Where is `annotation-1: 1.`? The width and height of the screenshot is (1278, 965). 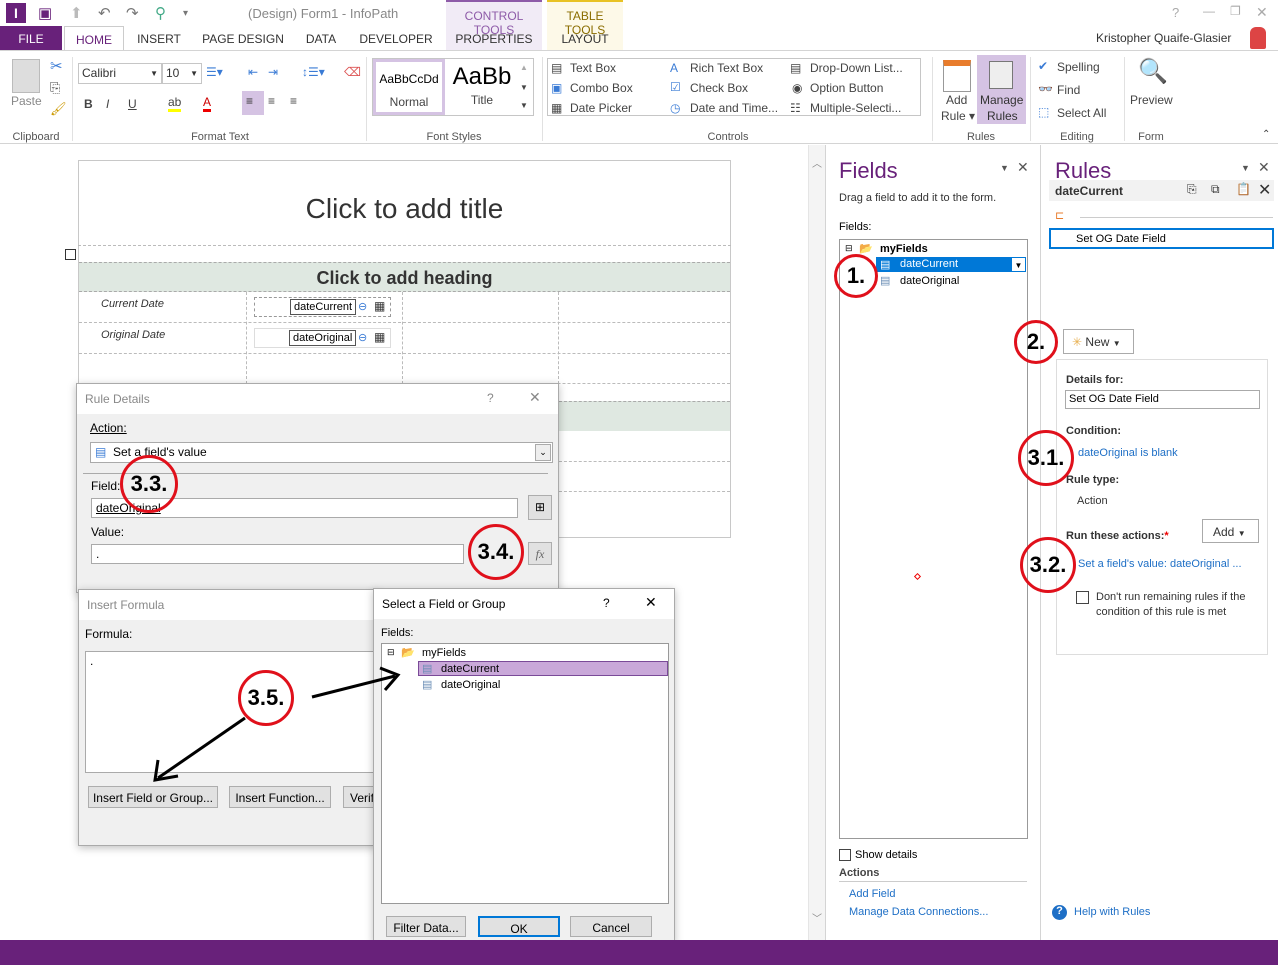 annotation-1: 1. is located at coordinates (856, 276).